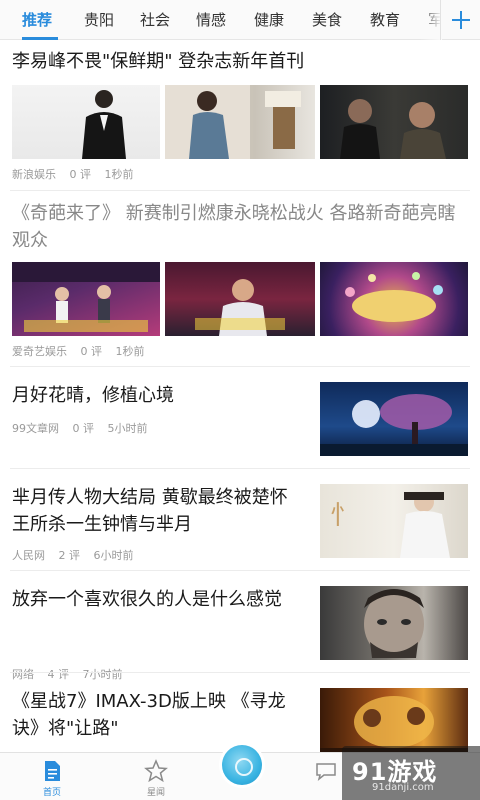 This screenshot has width=480, height=800. I want to click on channel-tab-bar: 推荐 贵阳 社会 情感 健康 美食 教育 军, so click(240, 20).